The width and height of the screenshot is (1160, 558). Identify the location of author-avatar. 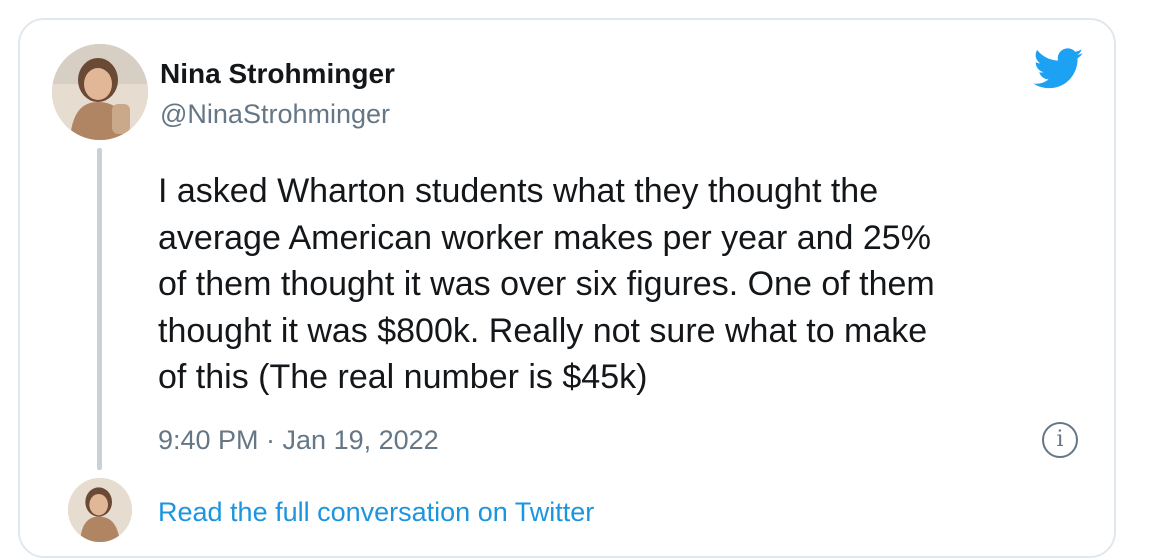
(100, 92).